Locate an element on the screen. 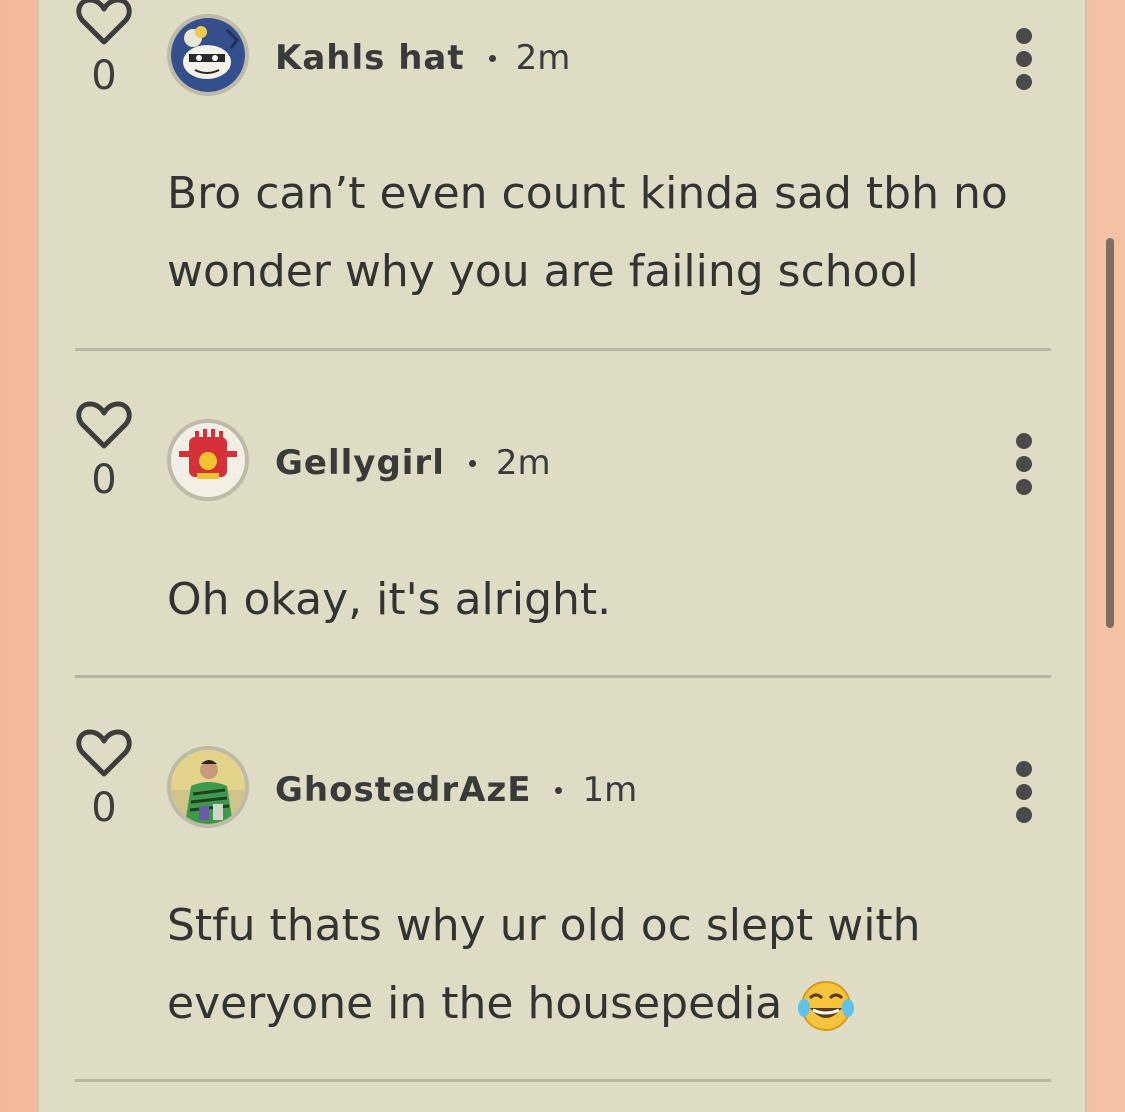 The width and height of the screenshot is (1125, 1112). cartoon-avatar-red-icon is located at coordinates (208, 460).